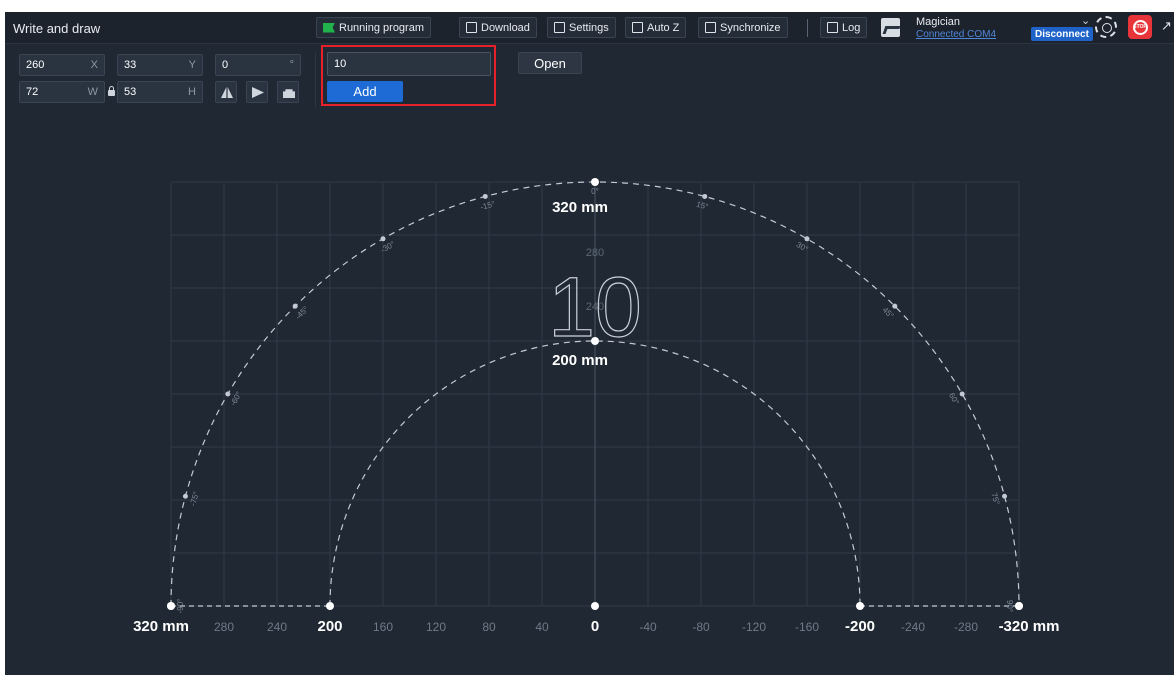 The height and width of the screenshot is (675, 1174). I want to click on inner-radius-label: 200 mm, so click(580, 360).